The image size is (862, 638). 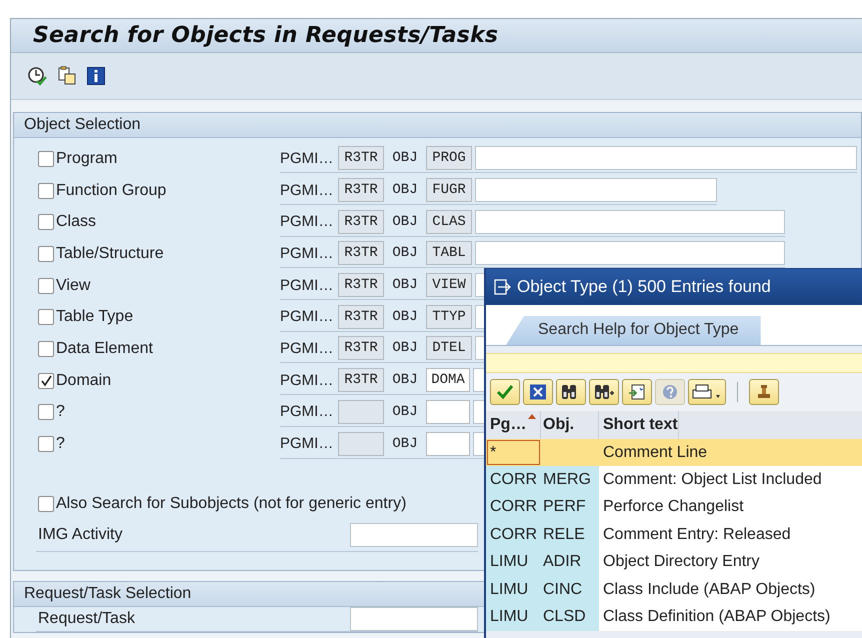 I want to click on object-type-field: DOMA, so click(x=448, y=380).